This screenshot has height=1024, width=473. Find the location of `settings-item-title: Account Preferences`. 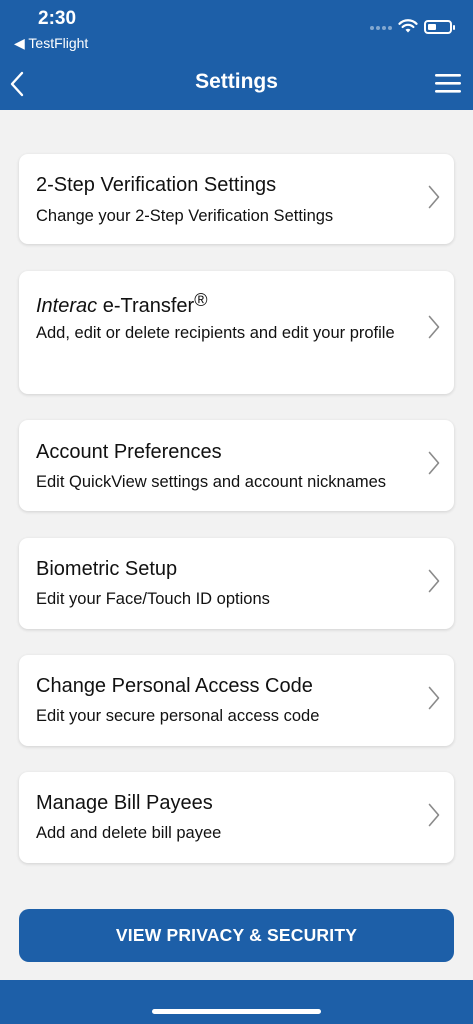

settings-item-title: Account Preferences is located at coordinates (129, 452).